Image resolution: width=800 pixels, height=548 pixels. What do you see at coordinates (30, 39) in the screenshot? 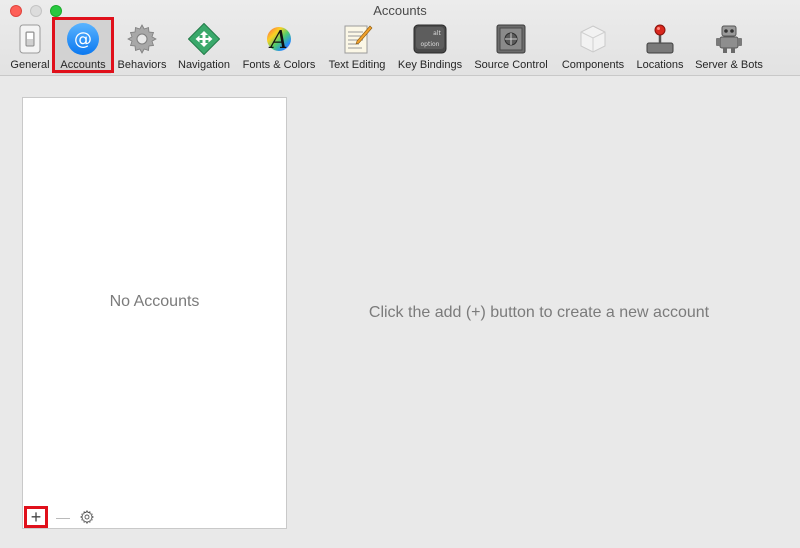
I see `general-switch-icon` at bounding box center [30, 39].